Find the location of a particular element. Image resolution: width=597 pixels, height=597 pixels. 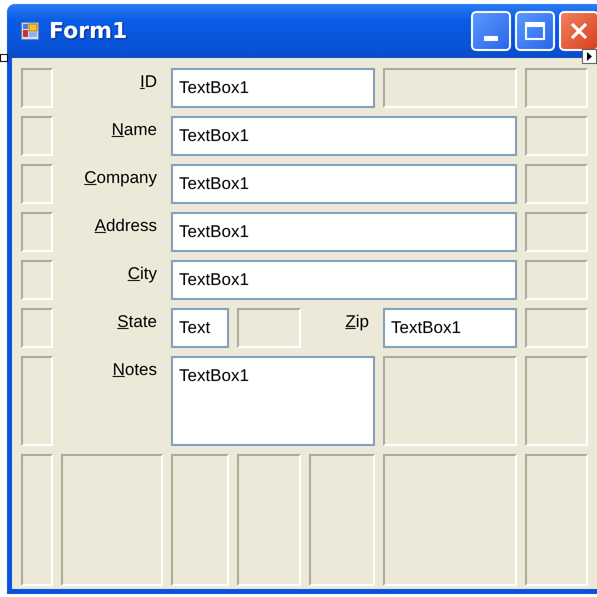

close-icon is located at coordinates (579, 31).